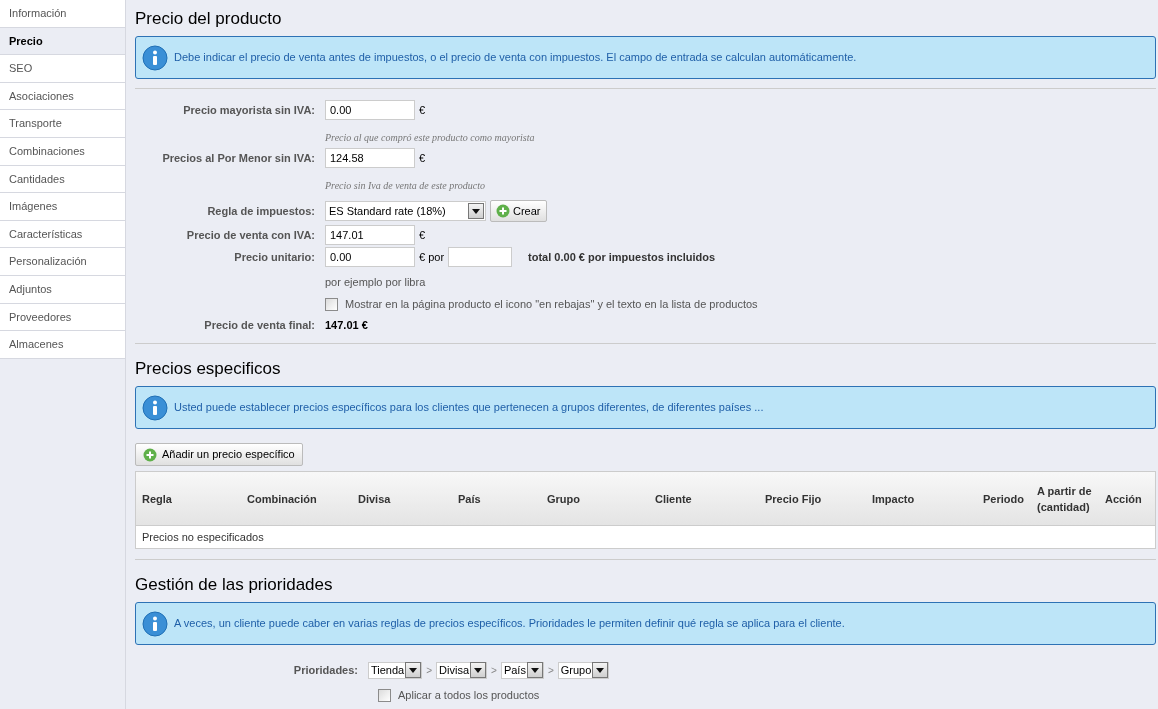 The width and height of the screenshot is (1158, 709). What do you see at coordinates (793, 499) in the screenshot?
I see `column-header: Precio Fijo` at bounding box center [793, 499].